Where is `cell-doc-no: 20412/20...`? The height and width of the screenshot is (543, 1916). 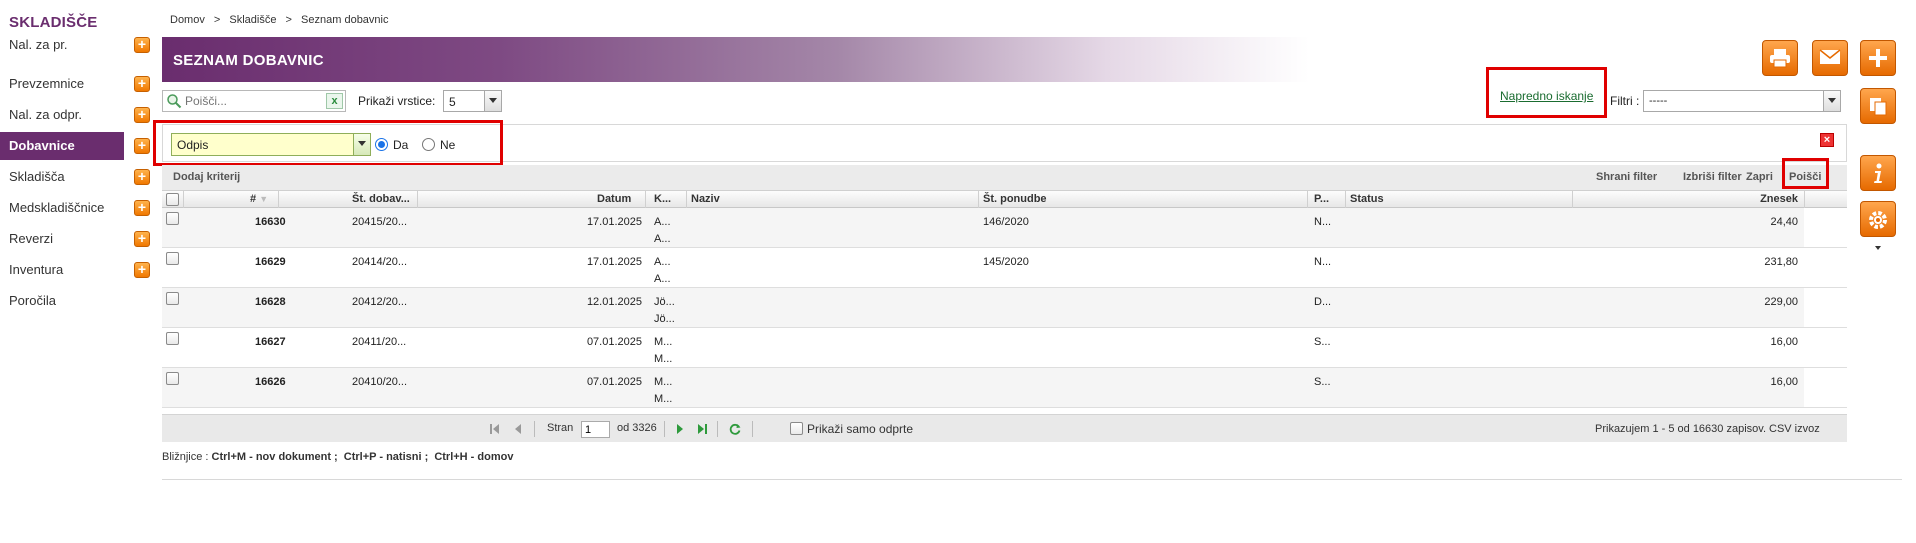
cell-doc-no: 20412/20... is located at coordinates (380, 302).